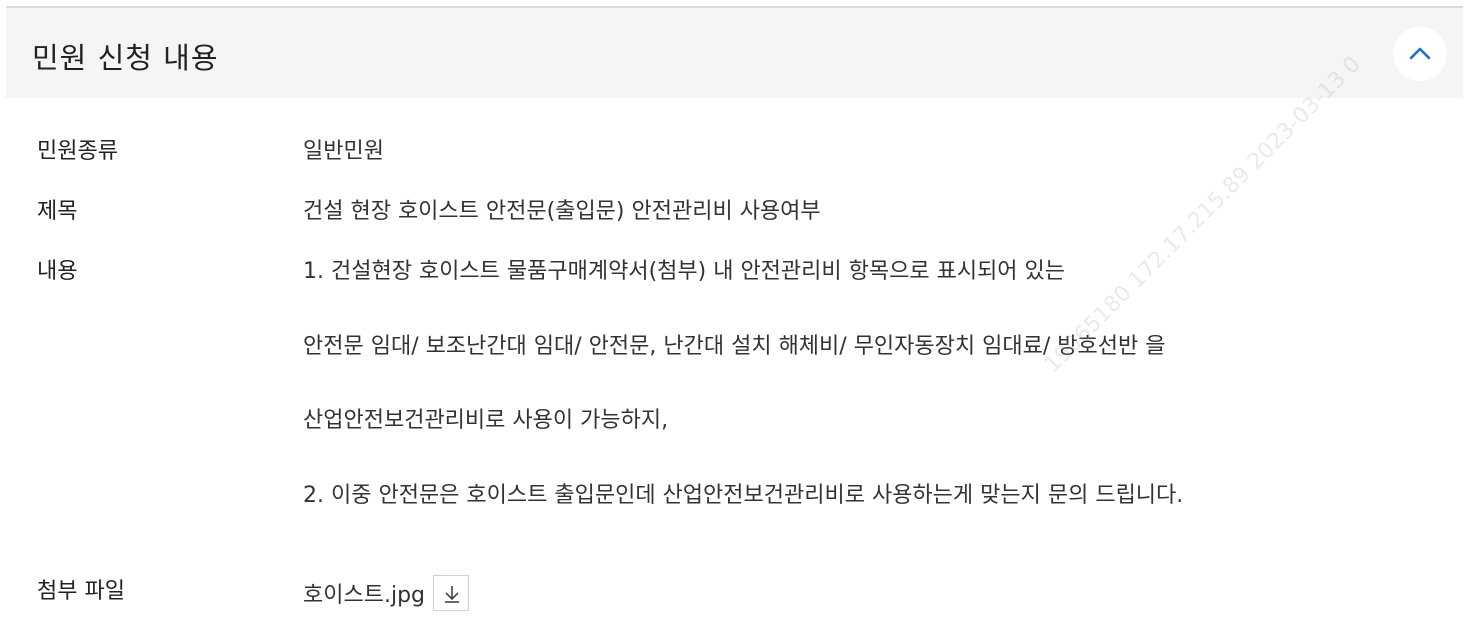 The width and height of the screenshot is (1471, 643). Describe the element at coordinates (364, 593) in the screenshot. I see `attachment-file-link: 호이스트.jpg` at that location.